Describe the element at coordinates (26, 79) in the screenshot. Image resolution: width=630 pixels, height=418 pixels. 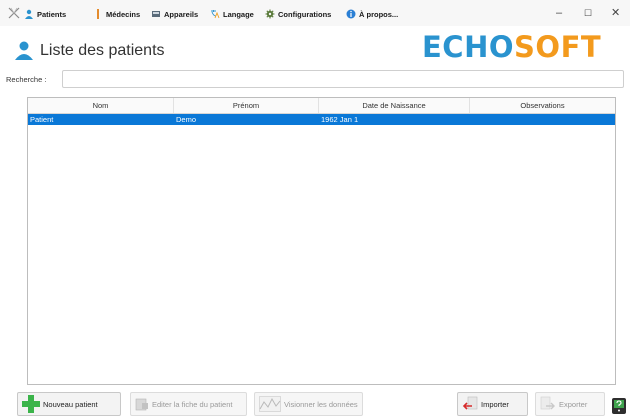
I see `search-label: Recherche :` at that location.